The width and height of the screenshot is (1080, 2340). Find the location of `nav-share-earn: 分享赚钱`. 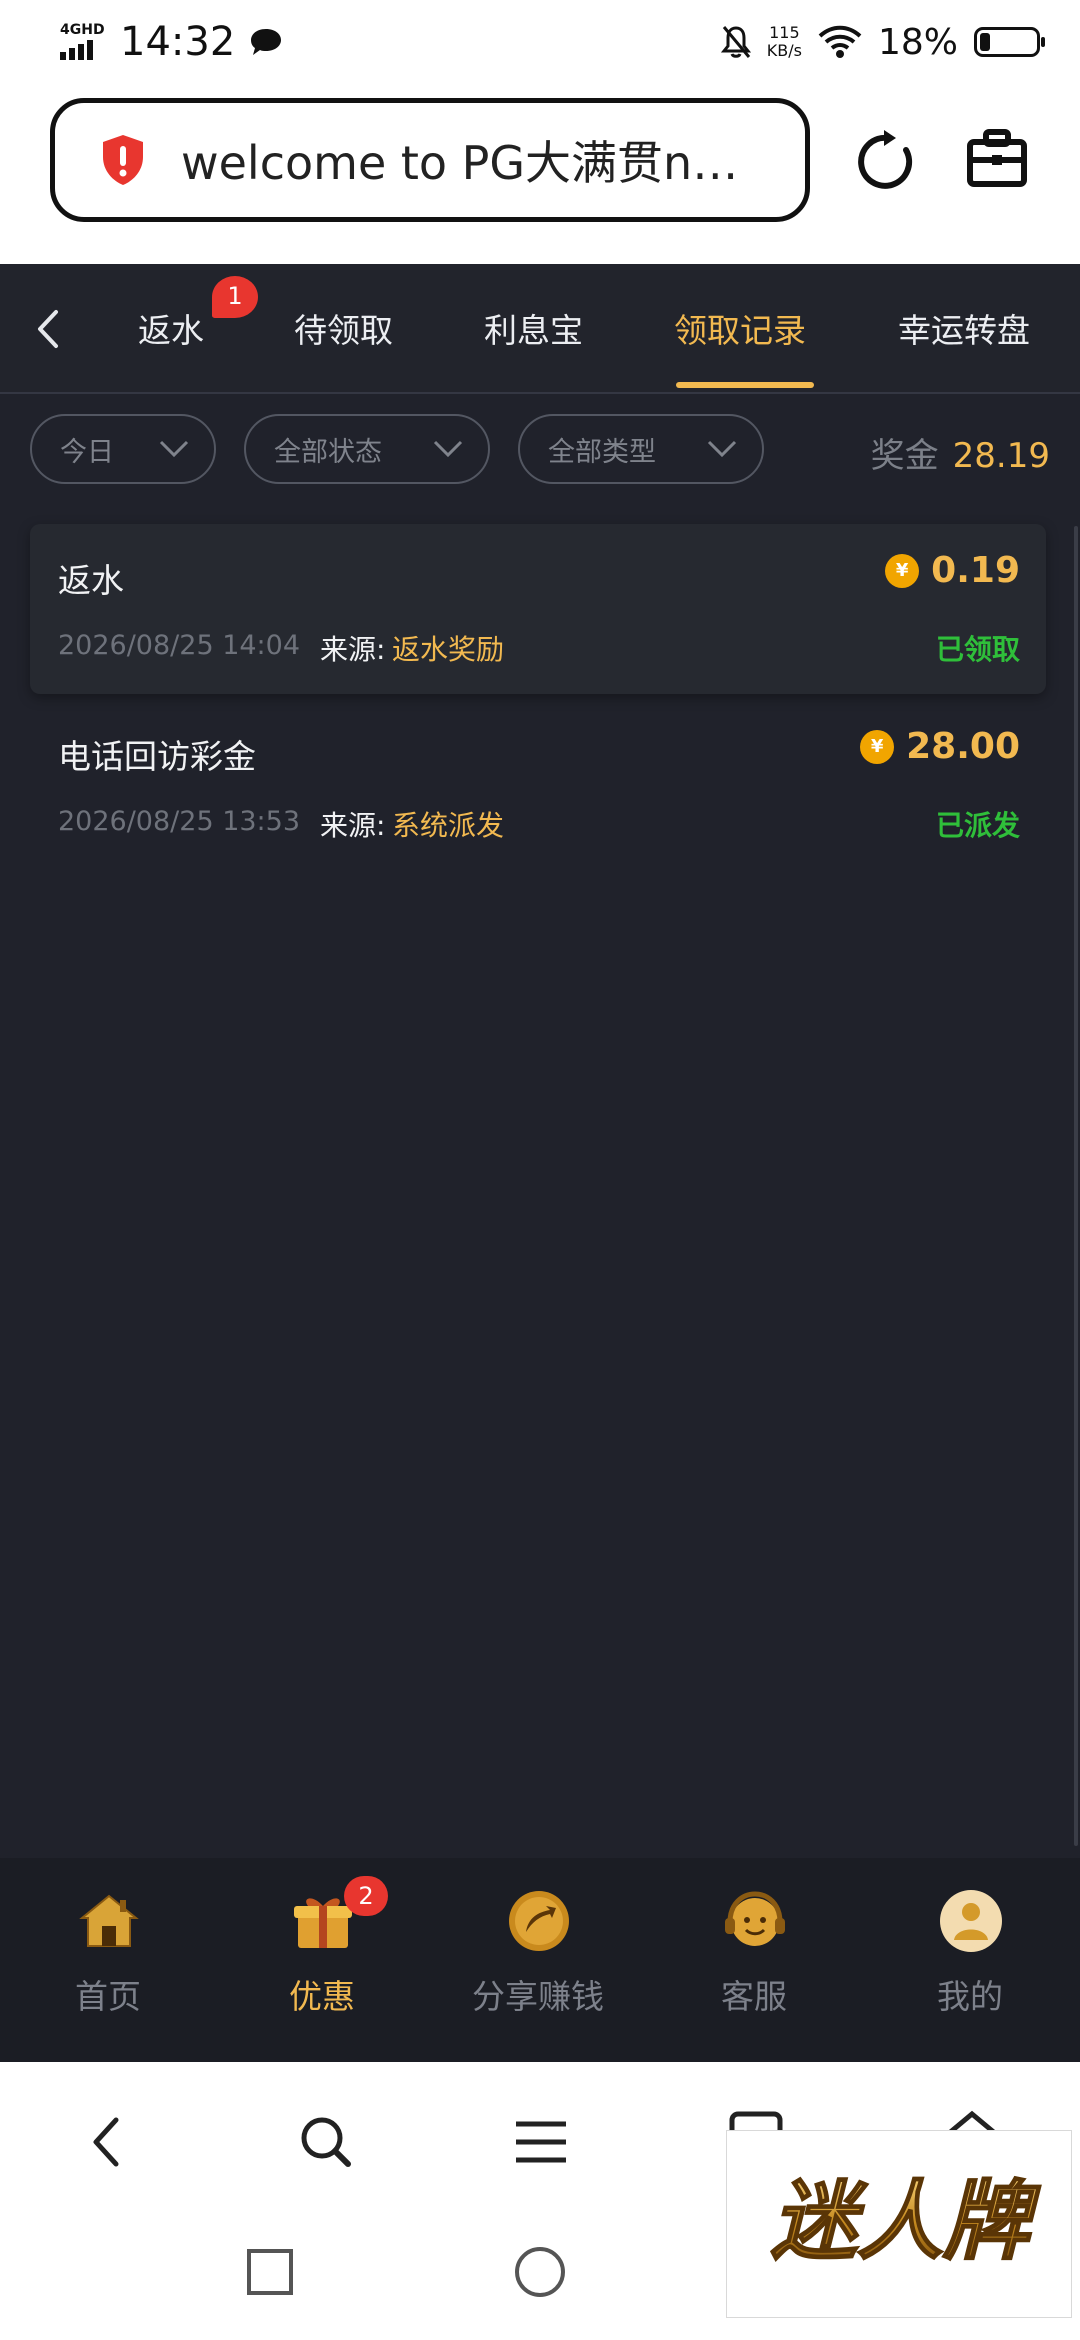

nav-share-earn: 分享赚钱 is located at coordinates (538, 1960).